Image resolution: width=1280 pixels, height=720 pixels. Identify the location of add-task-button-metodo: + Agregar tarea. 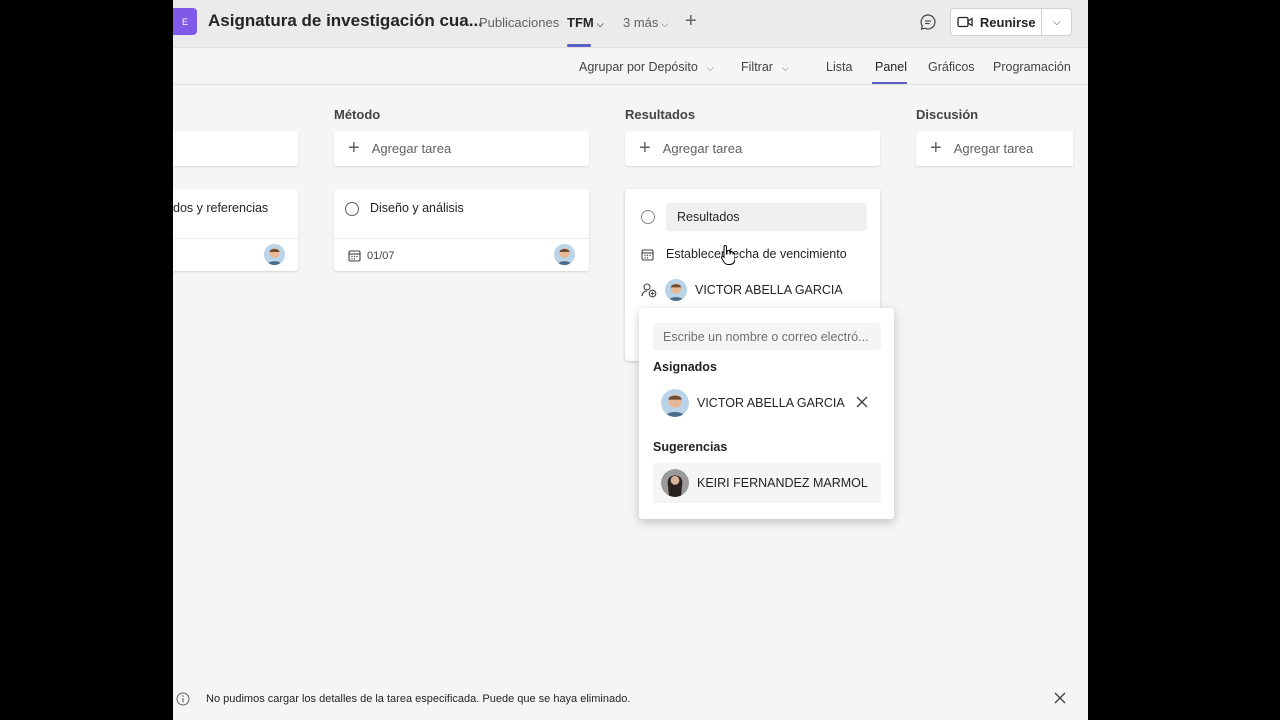
(461, 148).